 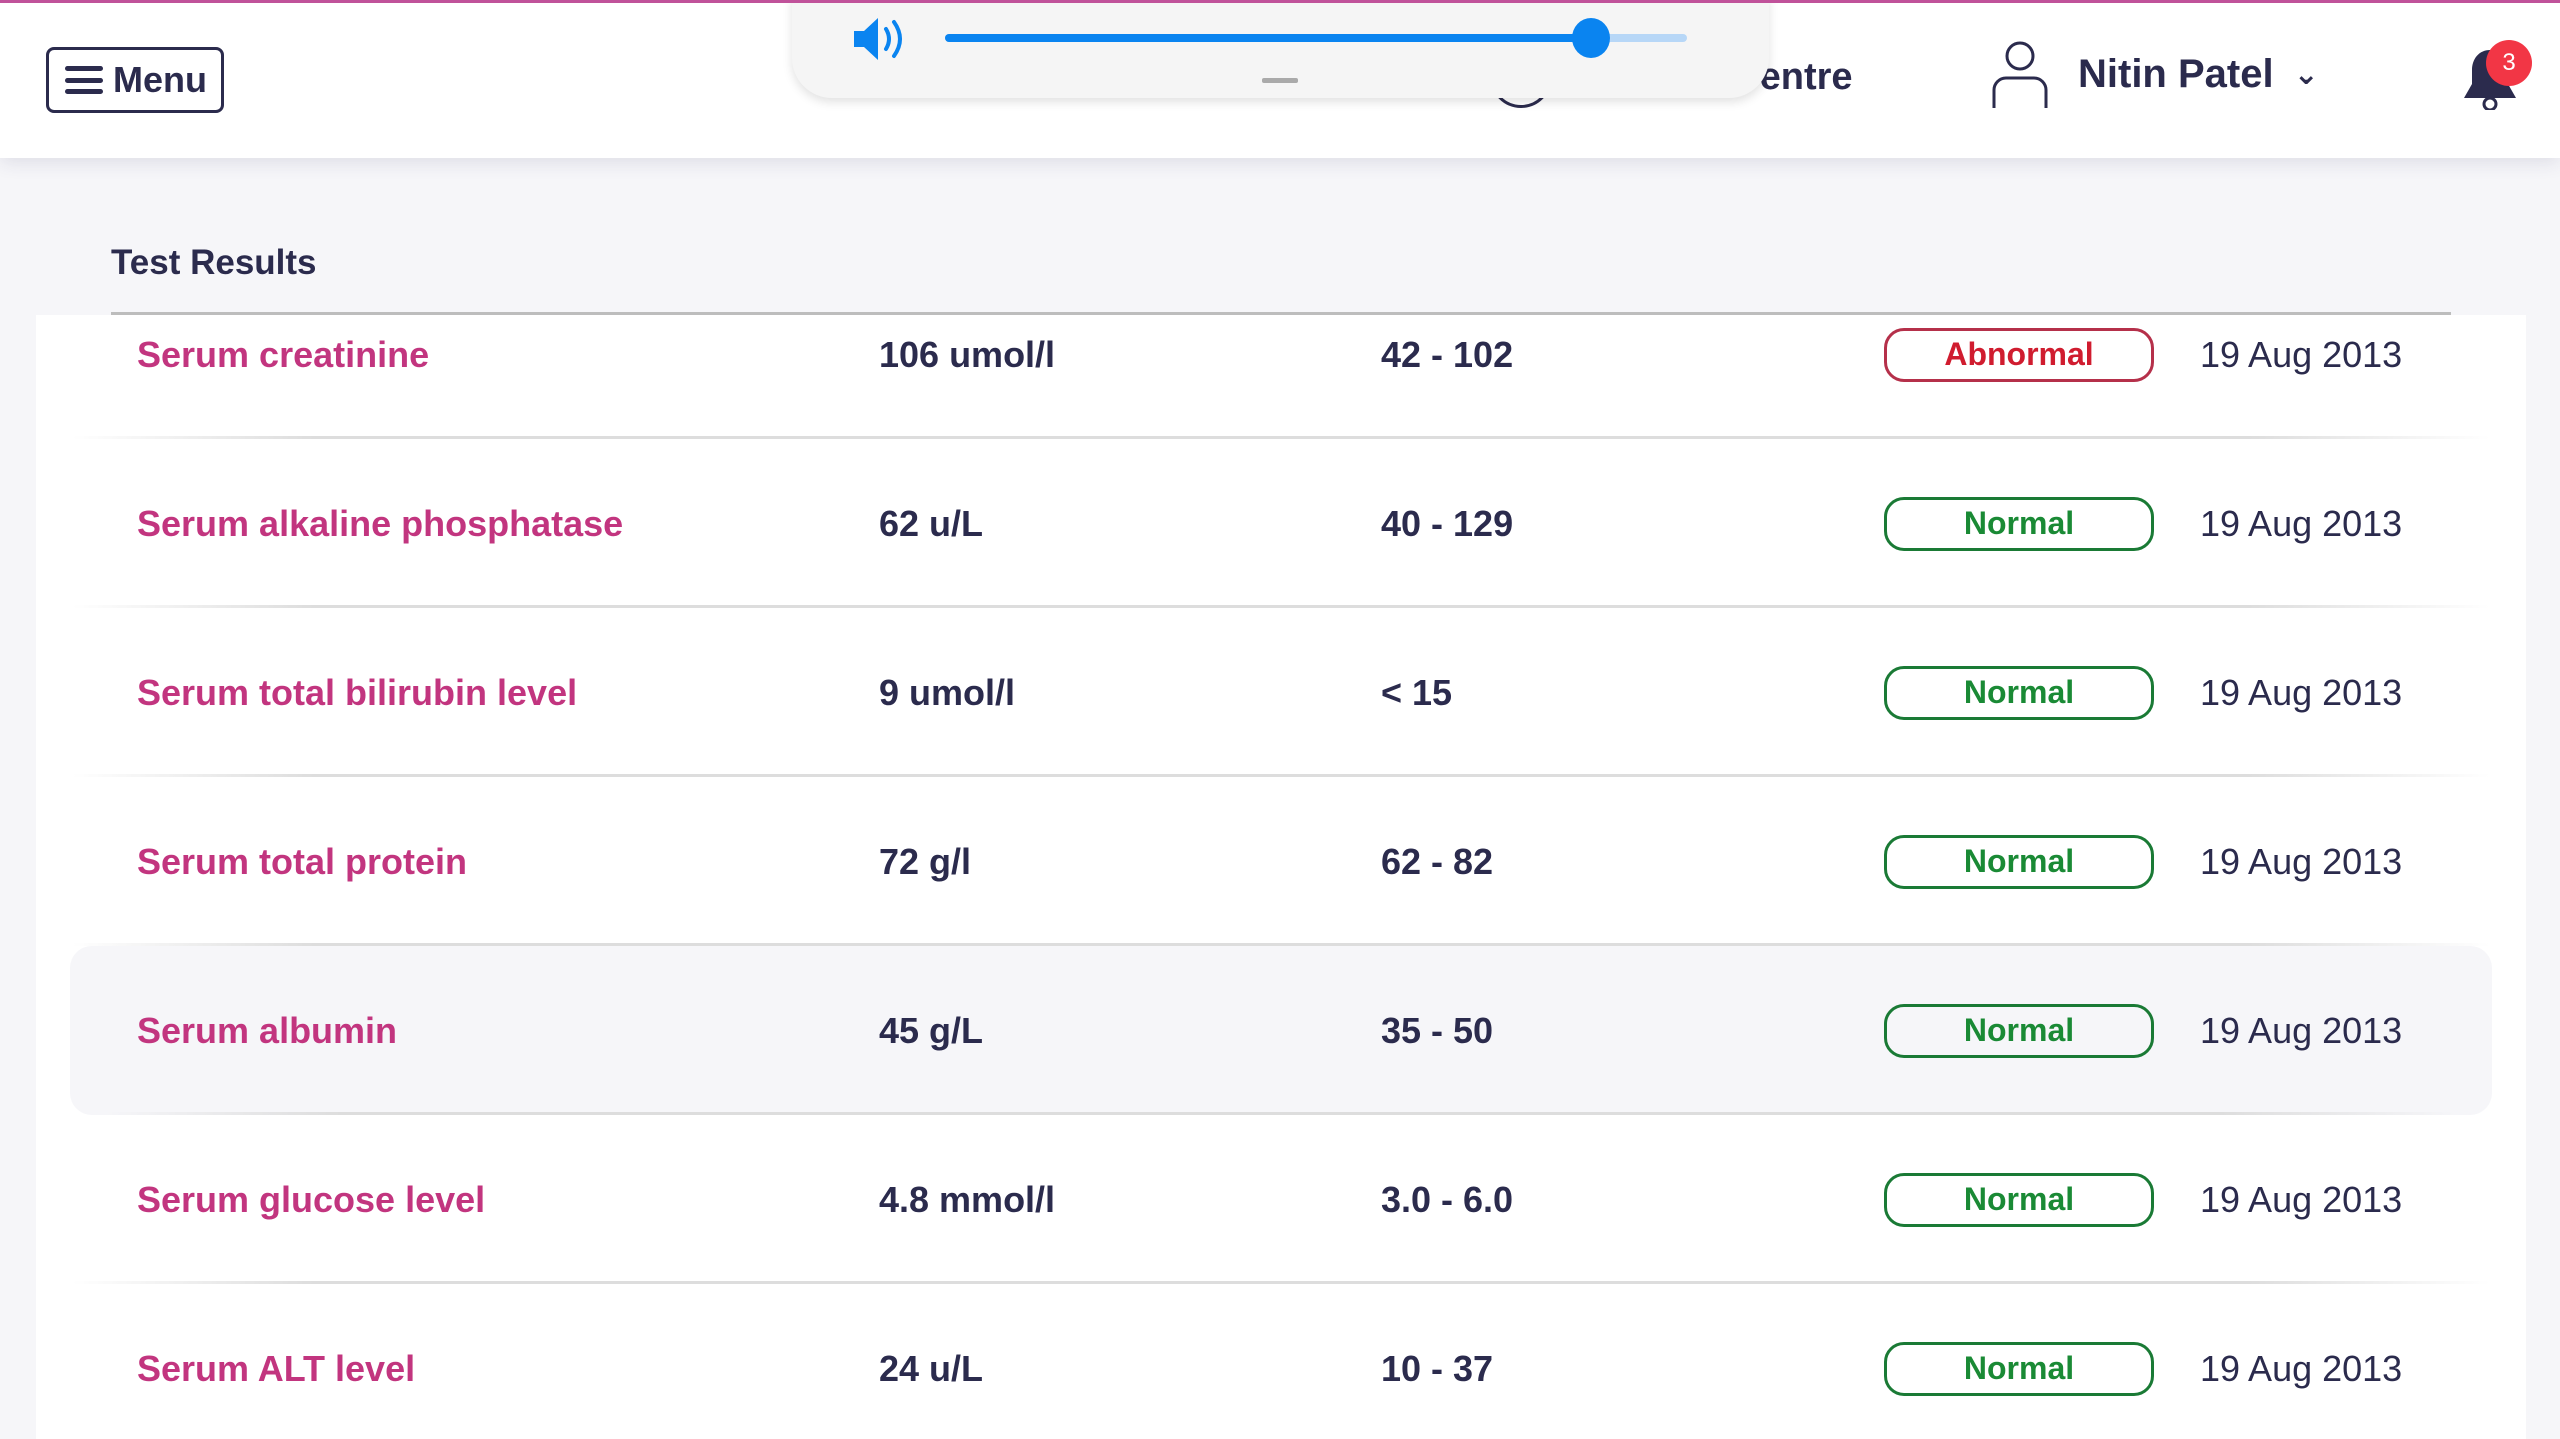 I want to click on test-value: 9 umol/l, so click(x=947, y=692).